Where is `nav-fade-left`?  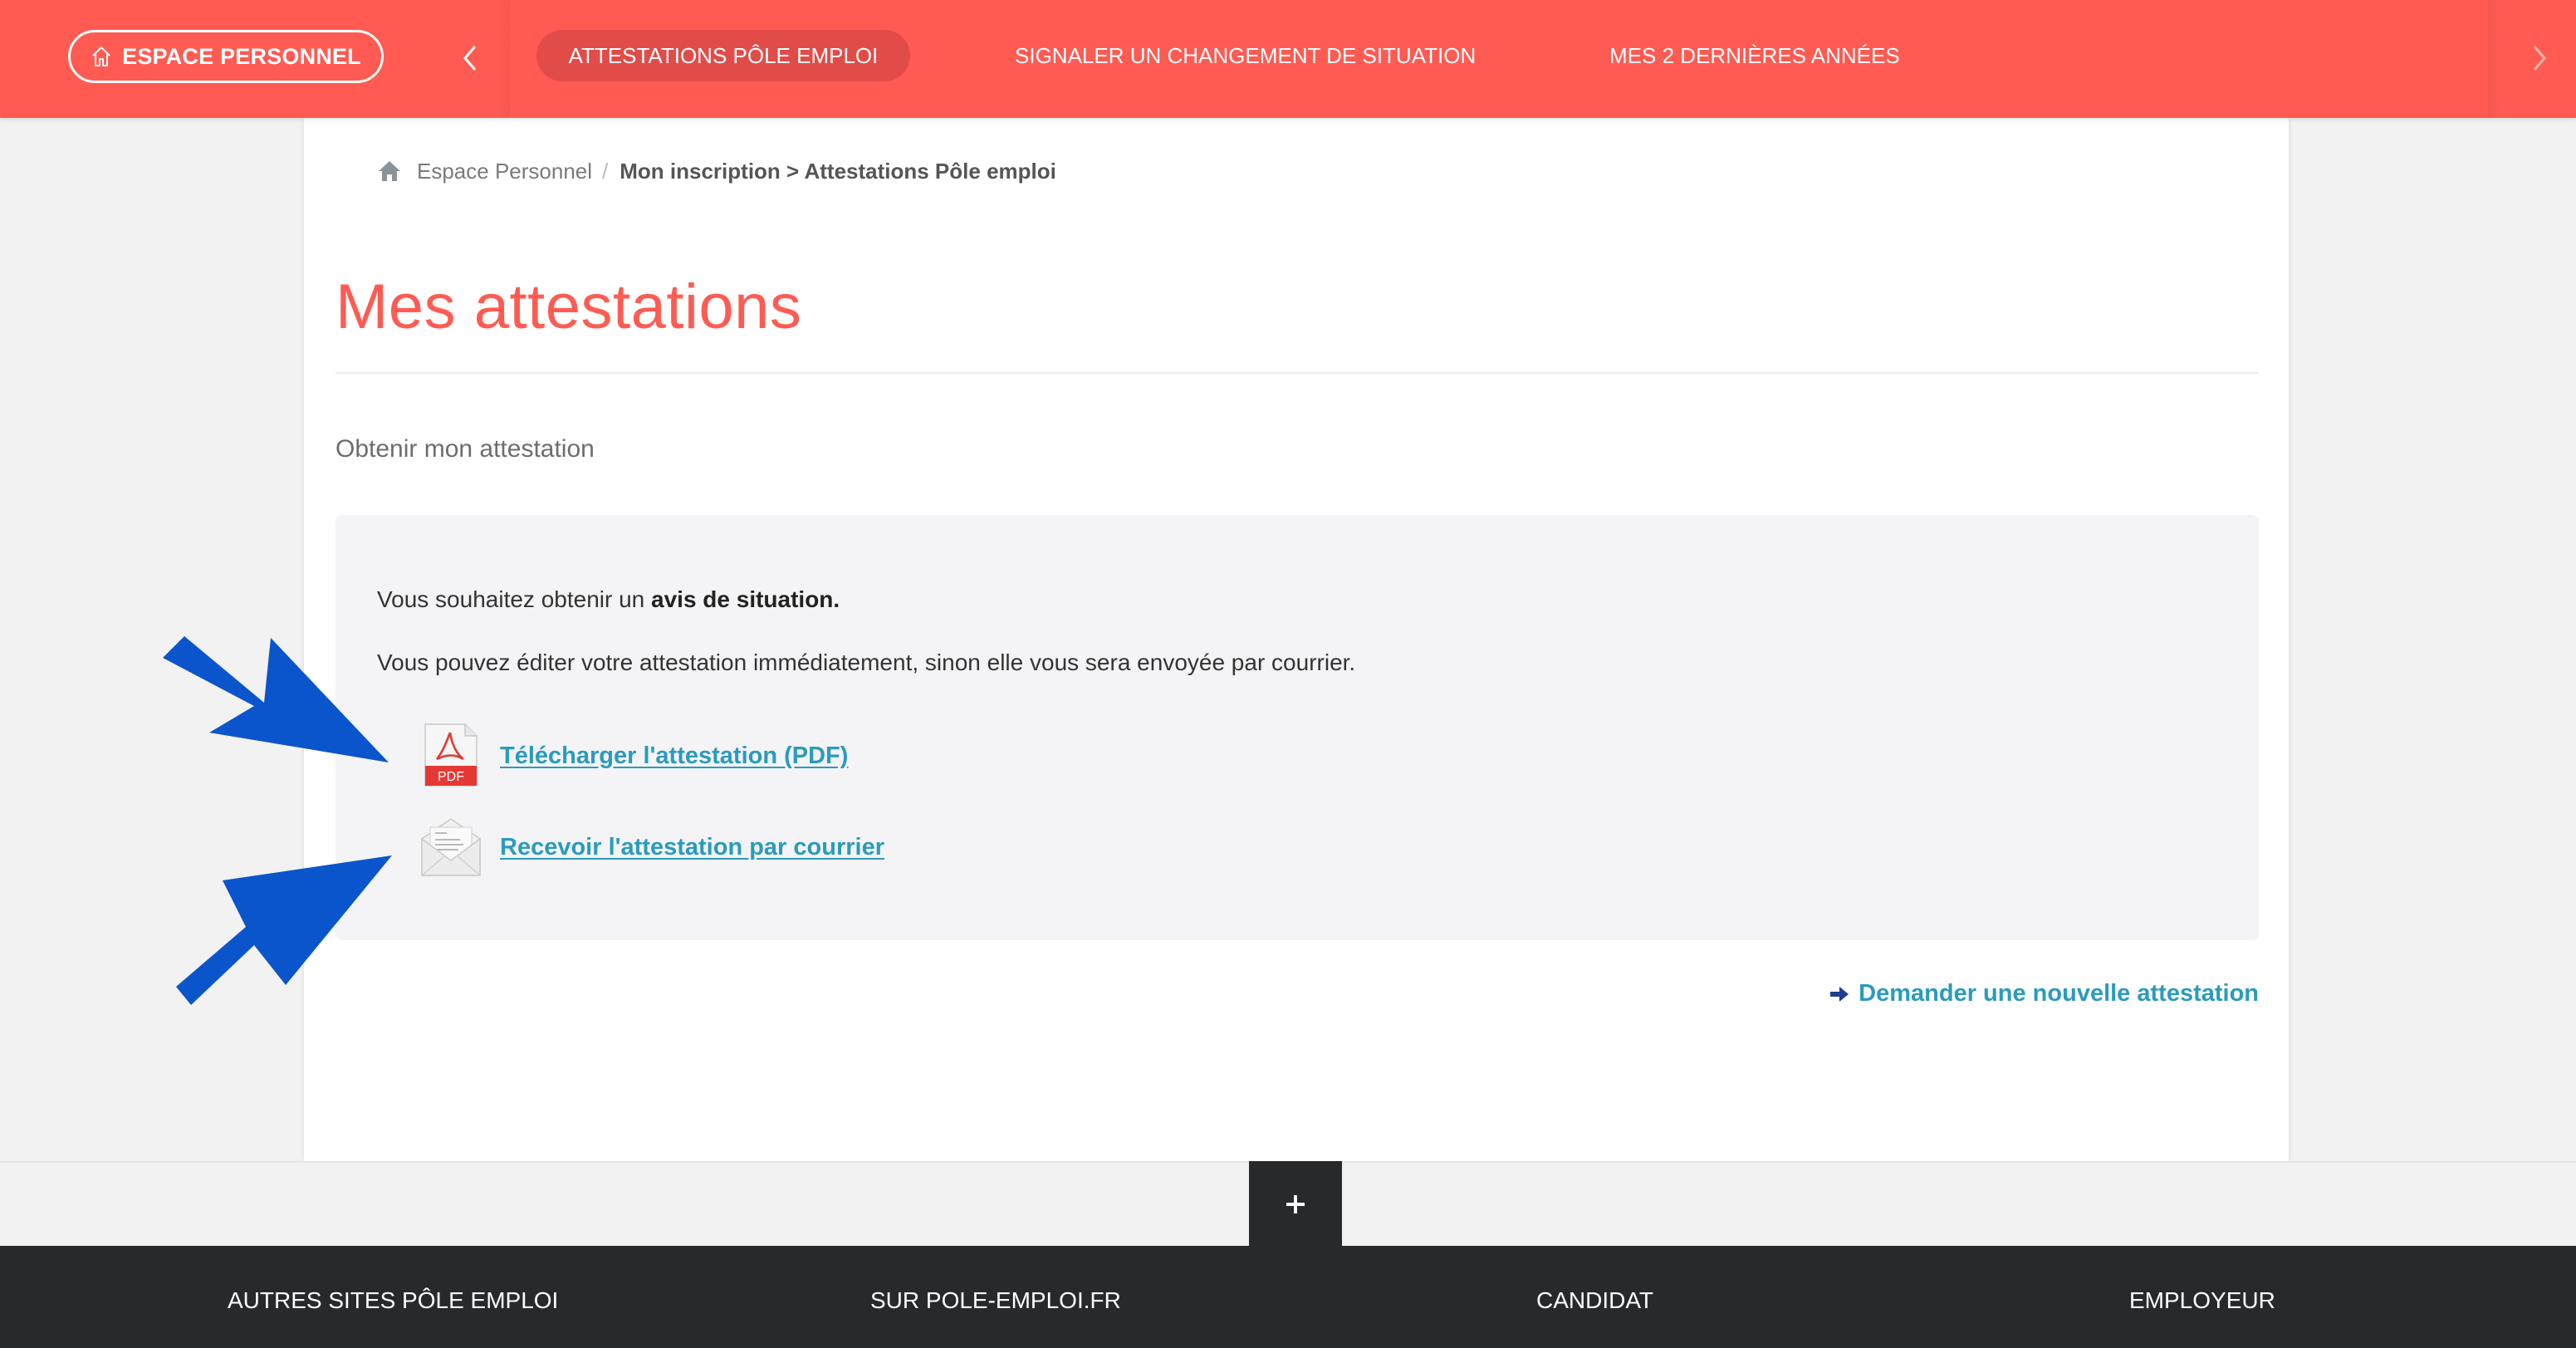 nav-fade-left is located at coordinates (504, 59).